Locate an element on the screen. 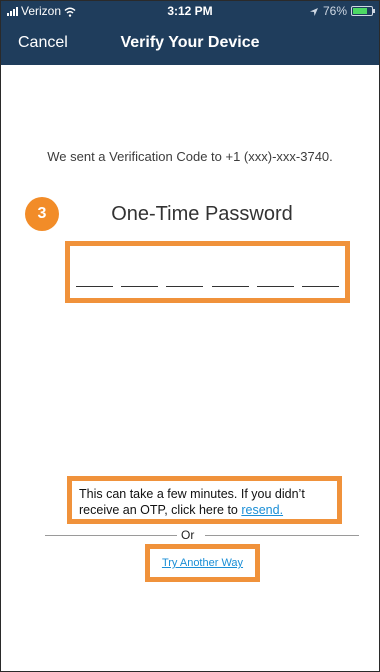 This screenshot has width=380, height=672. nav-bar: Cancel Verify Your Device is located at coordinates (190, 44).